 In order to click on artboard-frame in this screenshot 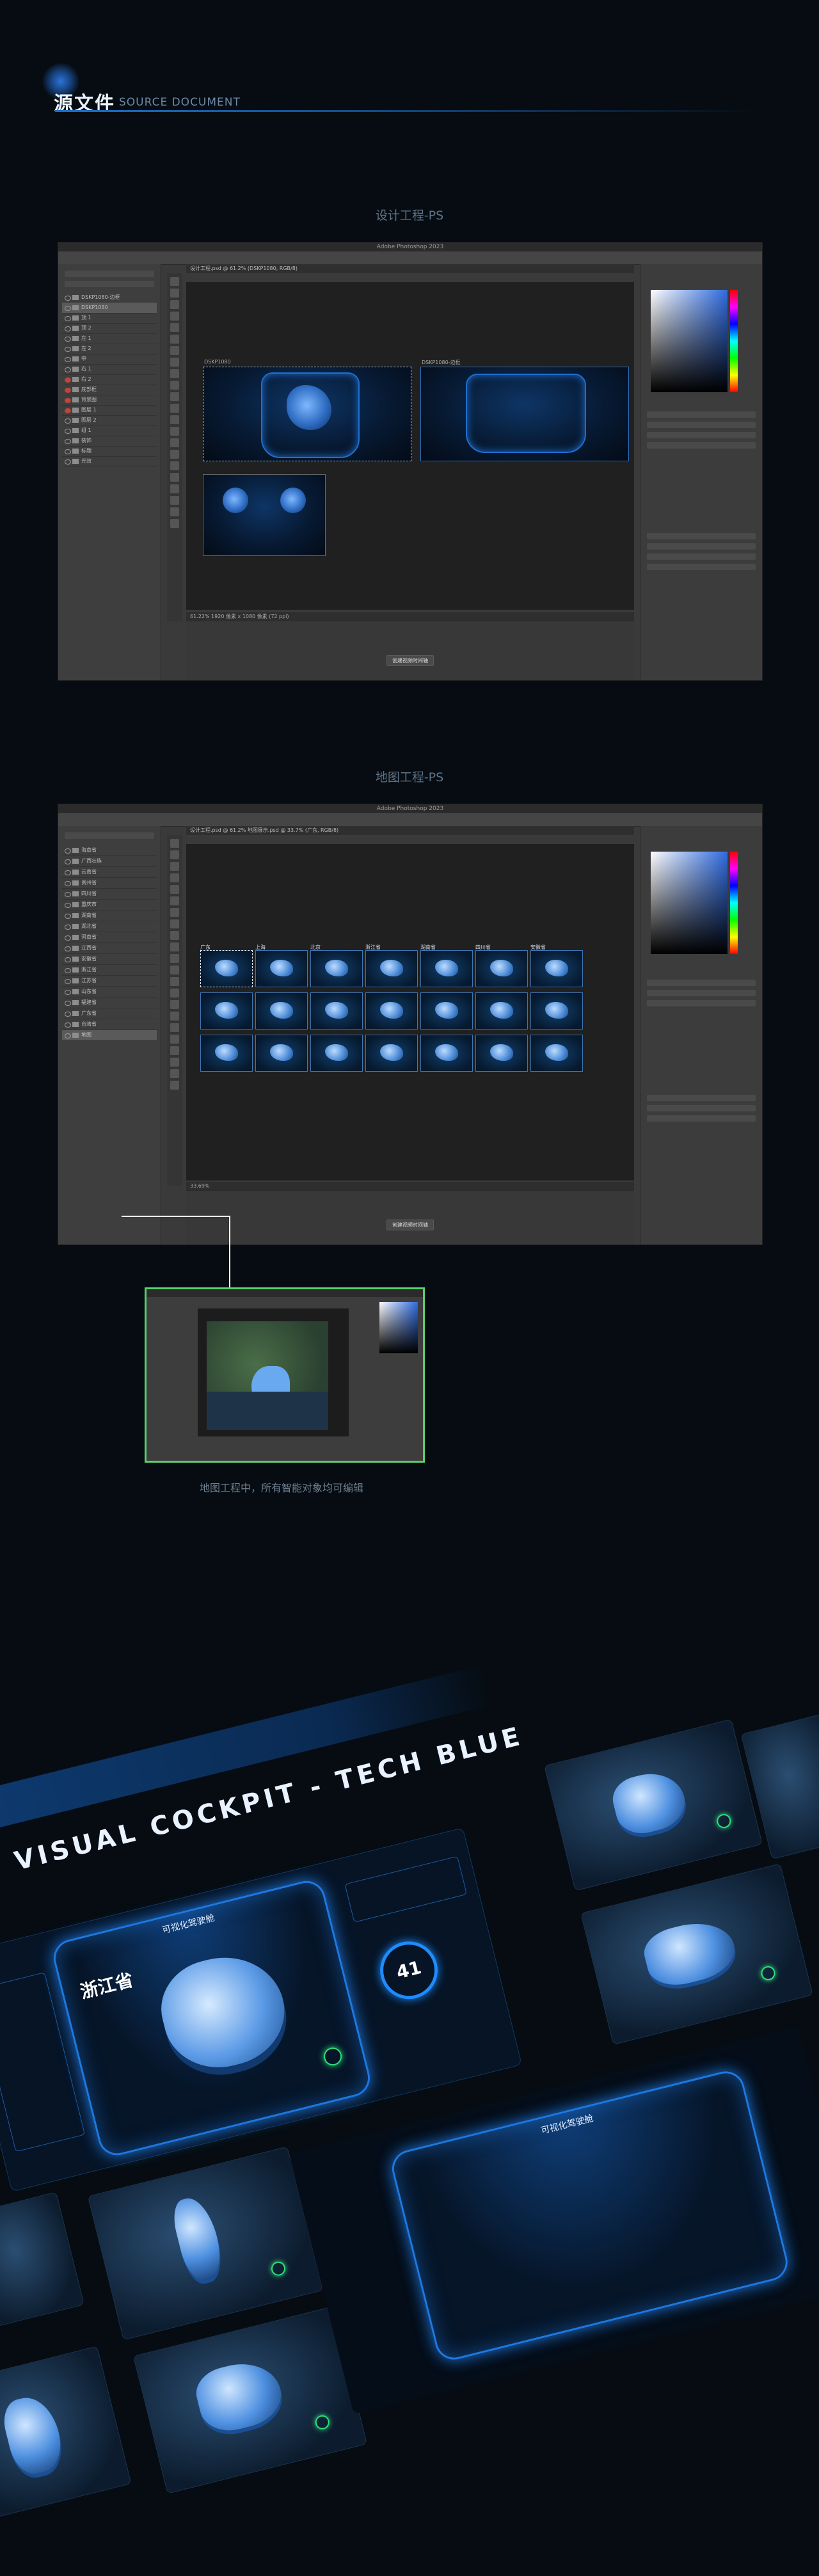, I will do `click(525, 414)`.